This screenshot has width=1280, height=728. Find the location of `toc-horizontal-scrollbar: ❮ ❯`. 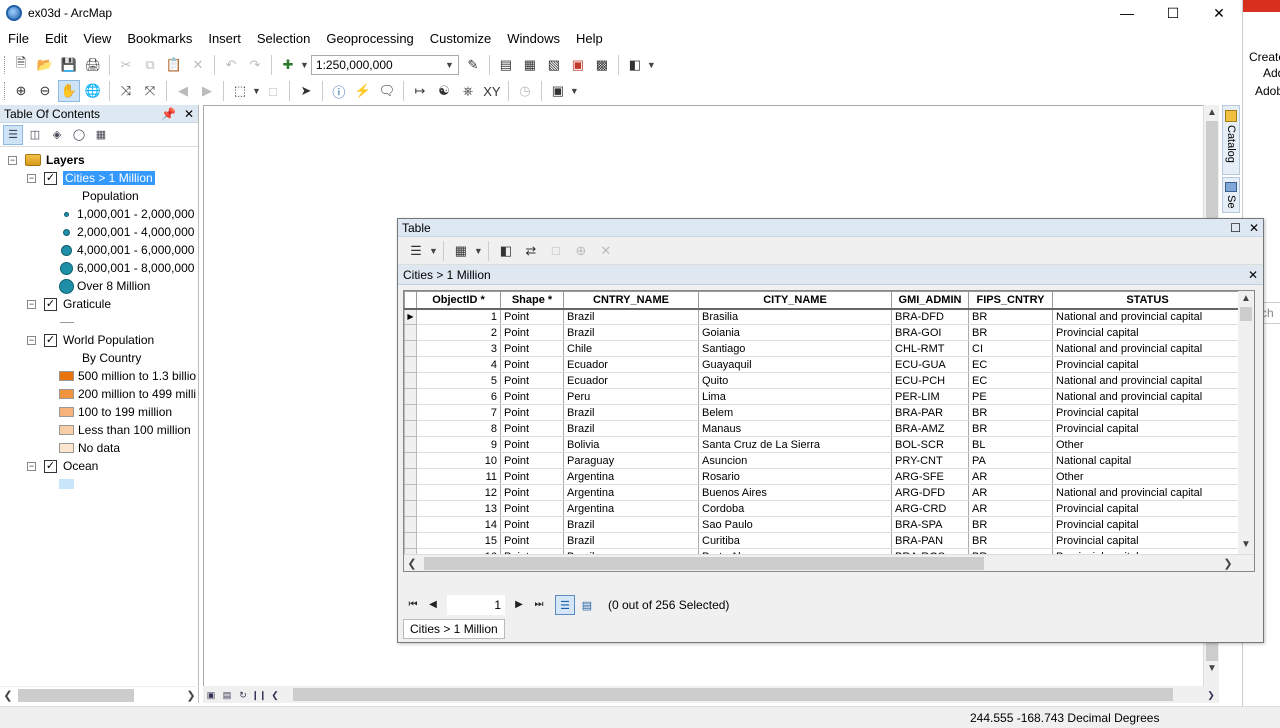

toc-horizontal-scrollbar: ❮ ❯ is located at coordinates (99, 694).